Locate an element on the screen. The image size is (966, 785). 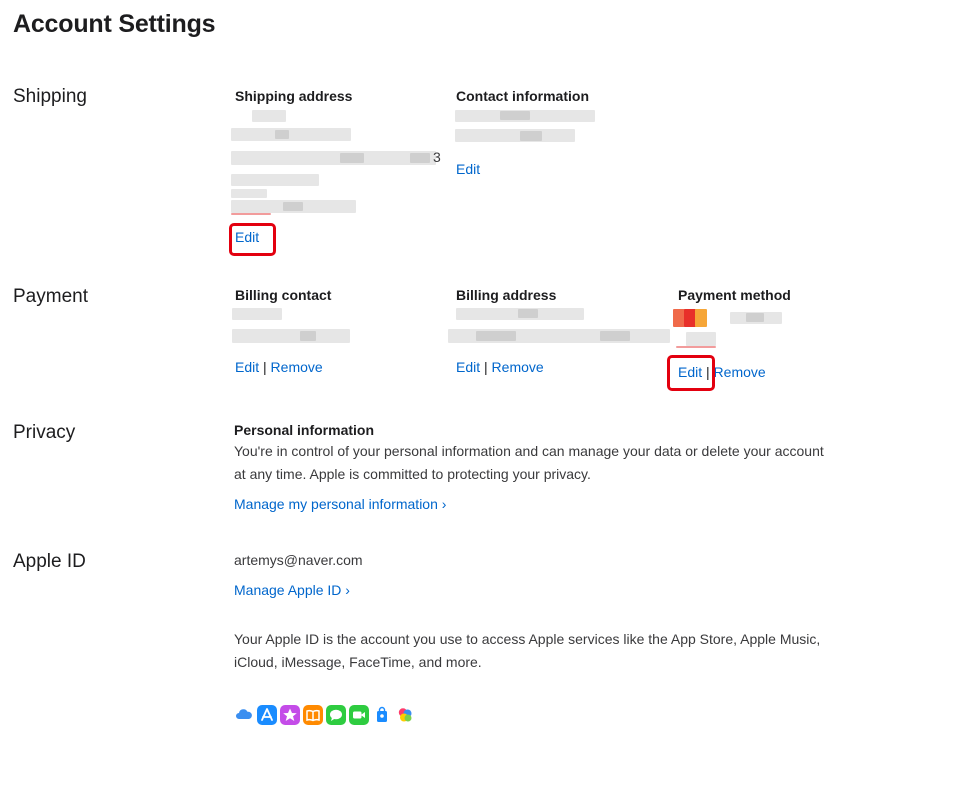
apple-id-description-line-2: iCloud, iMessage, FaceTime, and more. is located at coordinates (358, 662).